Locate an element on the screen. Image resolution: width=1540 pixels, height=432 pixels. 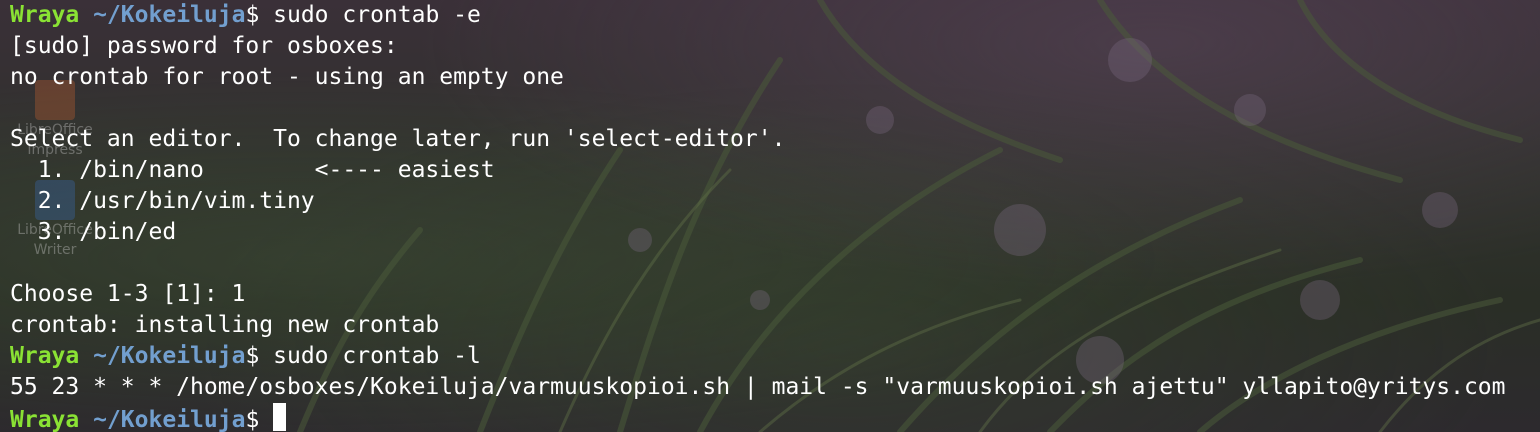
terminal-cursor is located at coordinates (280, 417).